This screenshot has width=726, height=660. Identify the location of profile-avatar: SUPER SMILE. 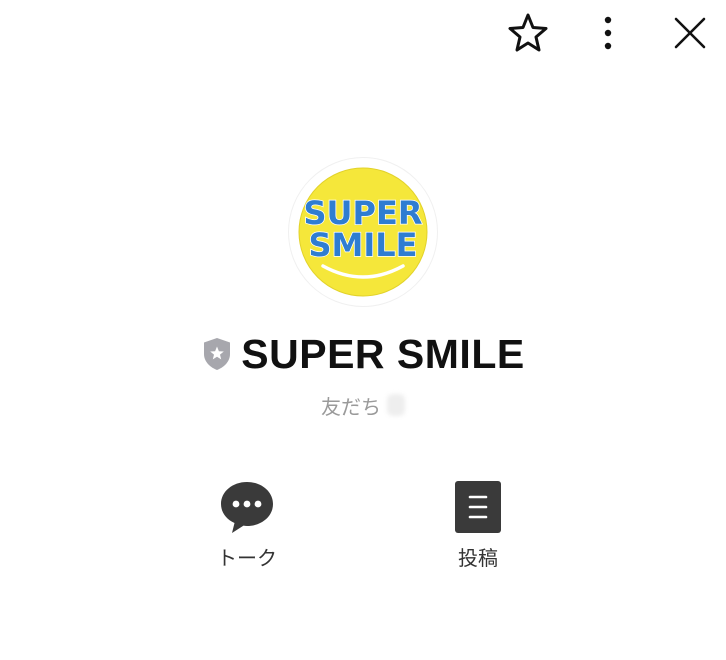
(363, 232).